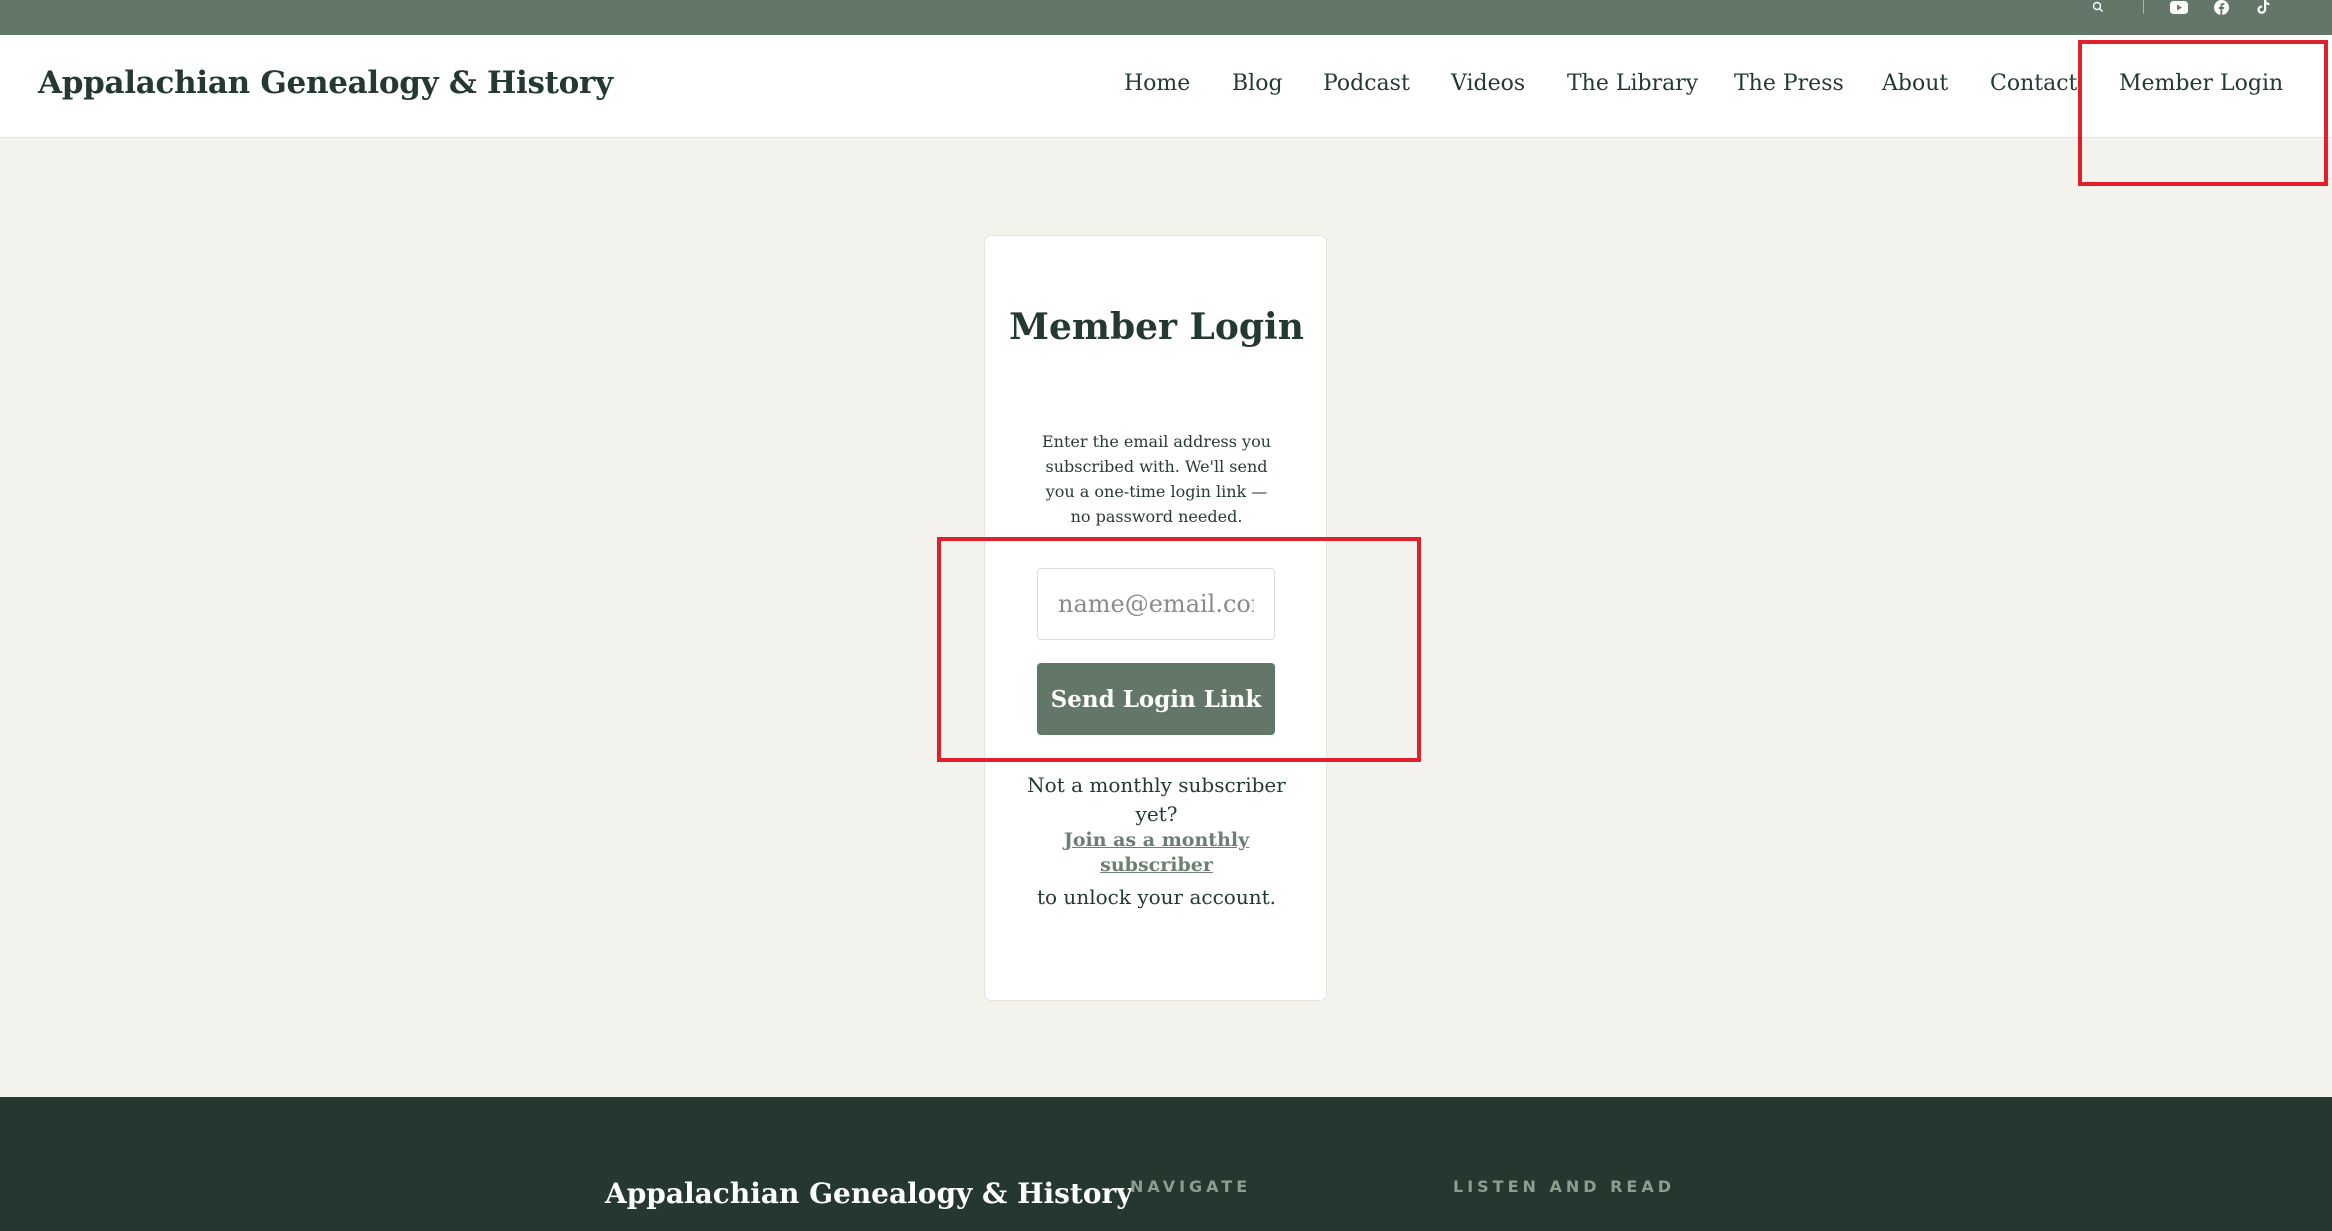  What do you see at coordinates (2201, 83) in the screenshot?
I see `nav-member-login: Member Login` at bounding box center [2201, 83].